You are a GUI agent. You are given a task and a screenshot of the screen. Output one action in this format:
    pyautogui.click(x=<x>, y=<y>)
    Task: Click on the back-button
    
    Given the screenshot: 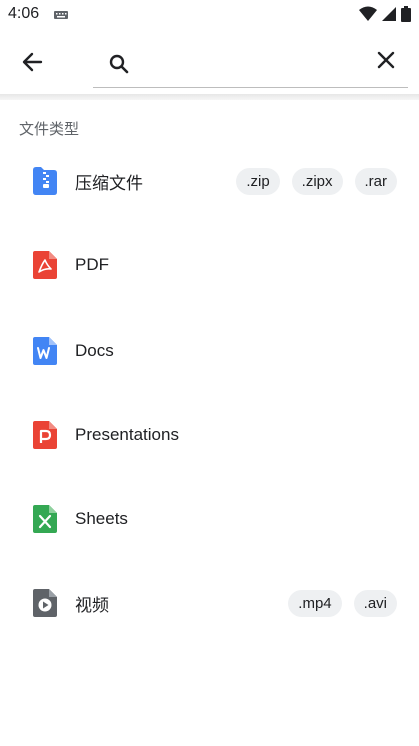 What is the action you would take?
    pyautogui.click(x=32, y=62)
    